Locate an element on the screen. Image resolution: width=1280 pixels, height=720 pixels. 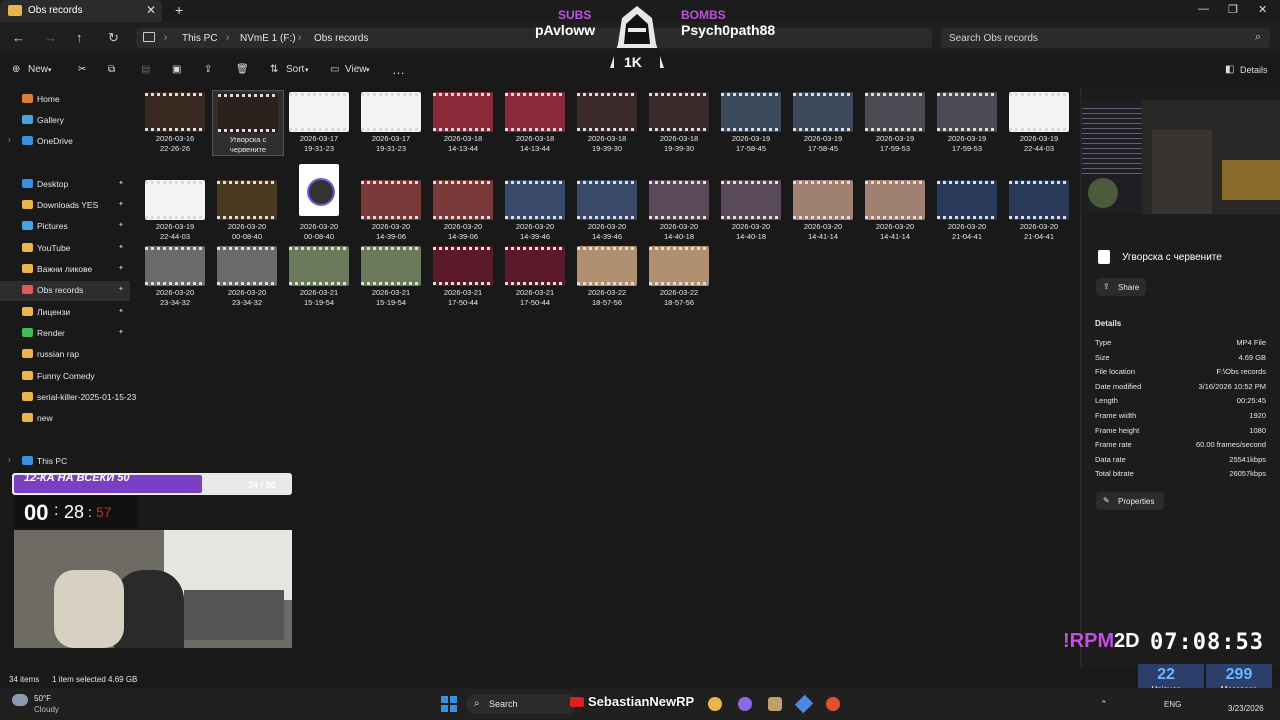
details-pane-icon: ◧ is located at coordinates (1229, 69).